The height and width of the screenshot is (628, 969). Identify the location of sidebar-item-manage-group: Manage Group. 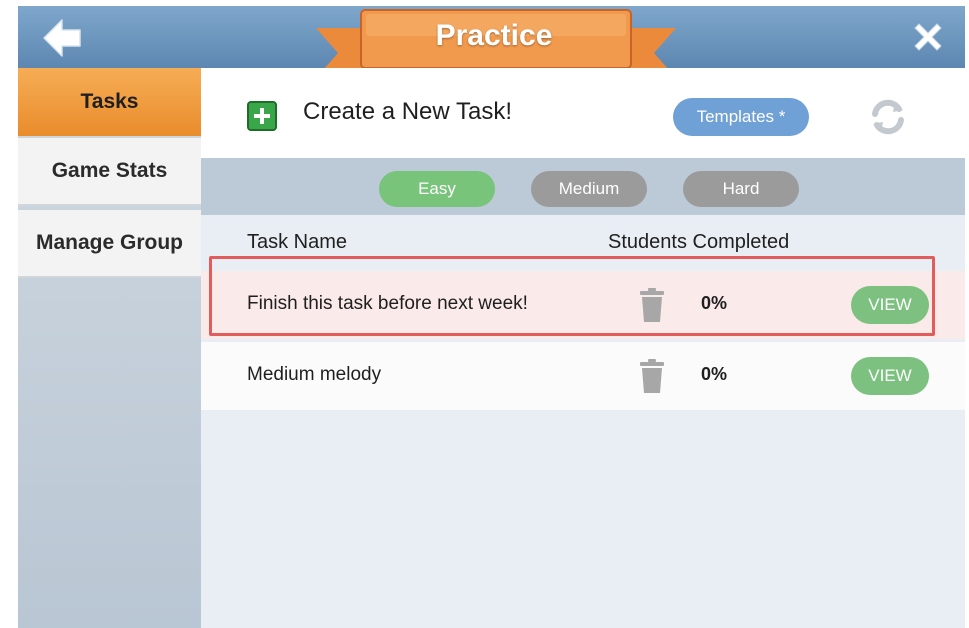
(109, 244).